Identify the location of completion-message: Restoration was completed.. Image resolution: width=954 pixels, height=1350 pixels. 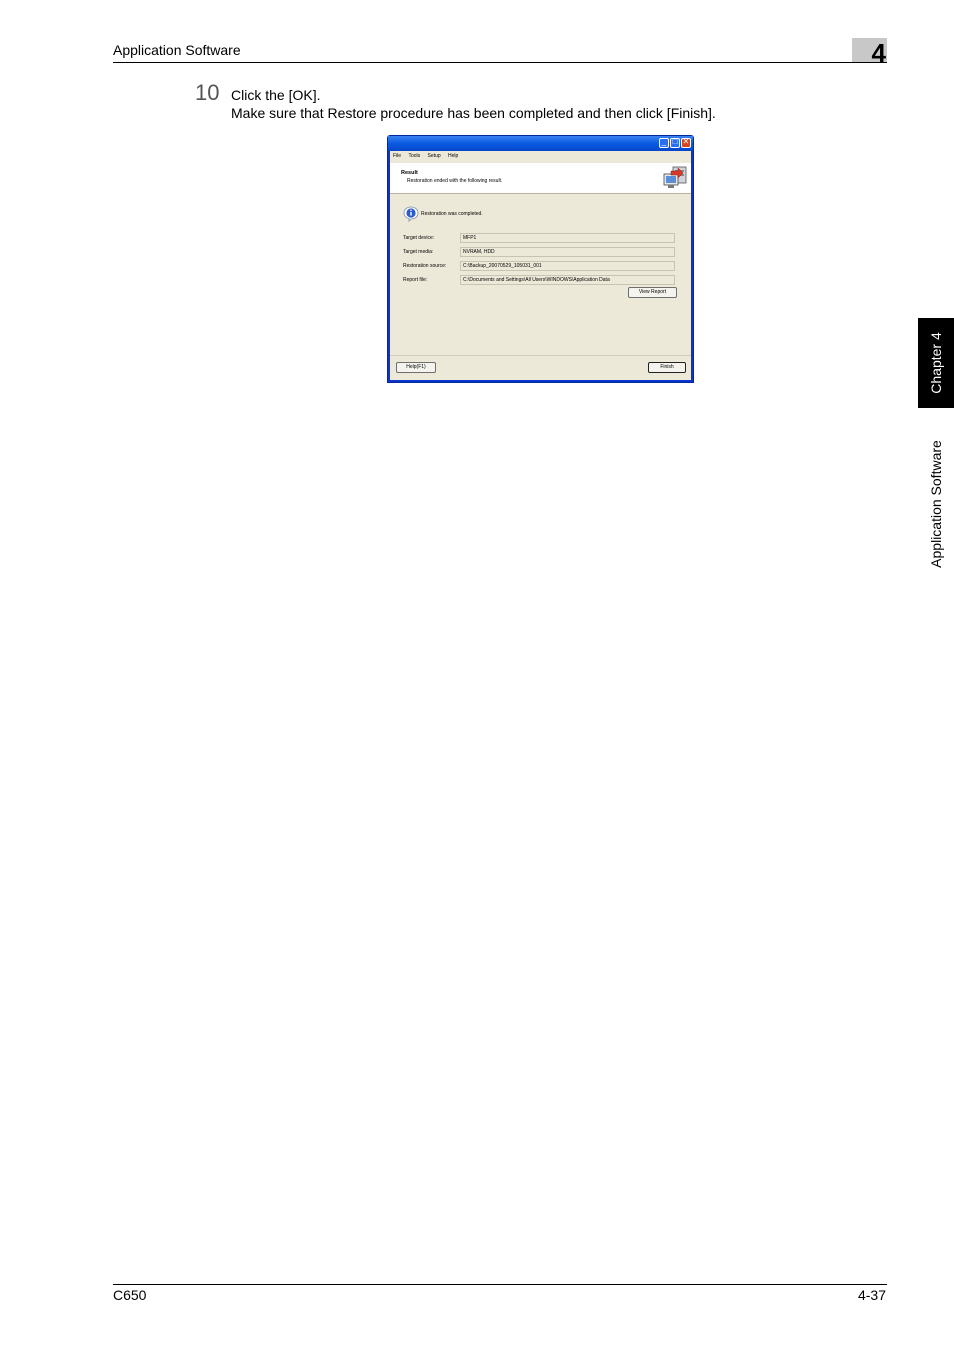
(452, 214).